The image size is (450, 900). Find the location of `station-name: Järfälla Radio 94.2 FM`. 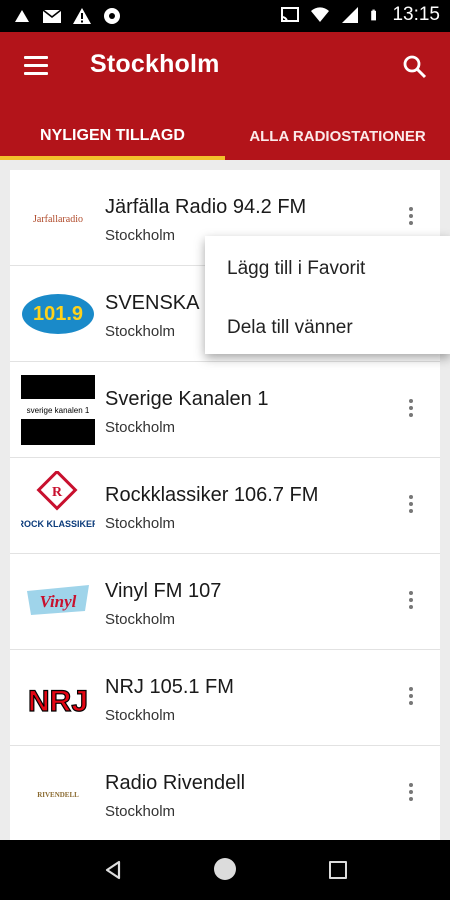

station-name: Järfälla Radio 94.2 FM is located at coordinates (206, 207).